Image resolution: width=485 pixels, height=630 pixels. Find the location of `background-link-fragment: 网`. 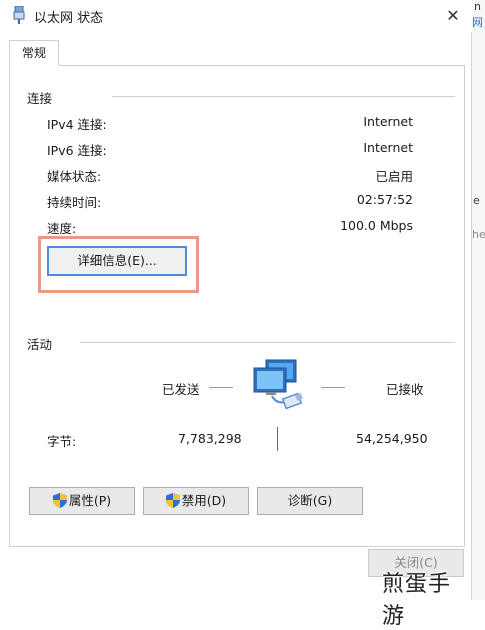

background-link-fragment: 网 is located at coordinates (477, 22).